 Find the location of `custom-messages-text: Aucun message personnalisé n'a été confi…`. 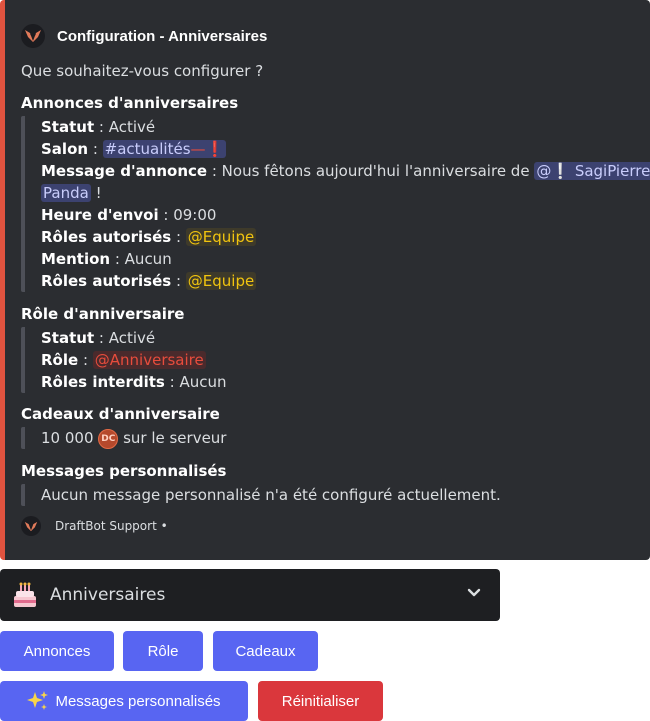

custom-messages-text: Aucun message personnalisé n'a été confi… is located at coordinates (271, 495).